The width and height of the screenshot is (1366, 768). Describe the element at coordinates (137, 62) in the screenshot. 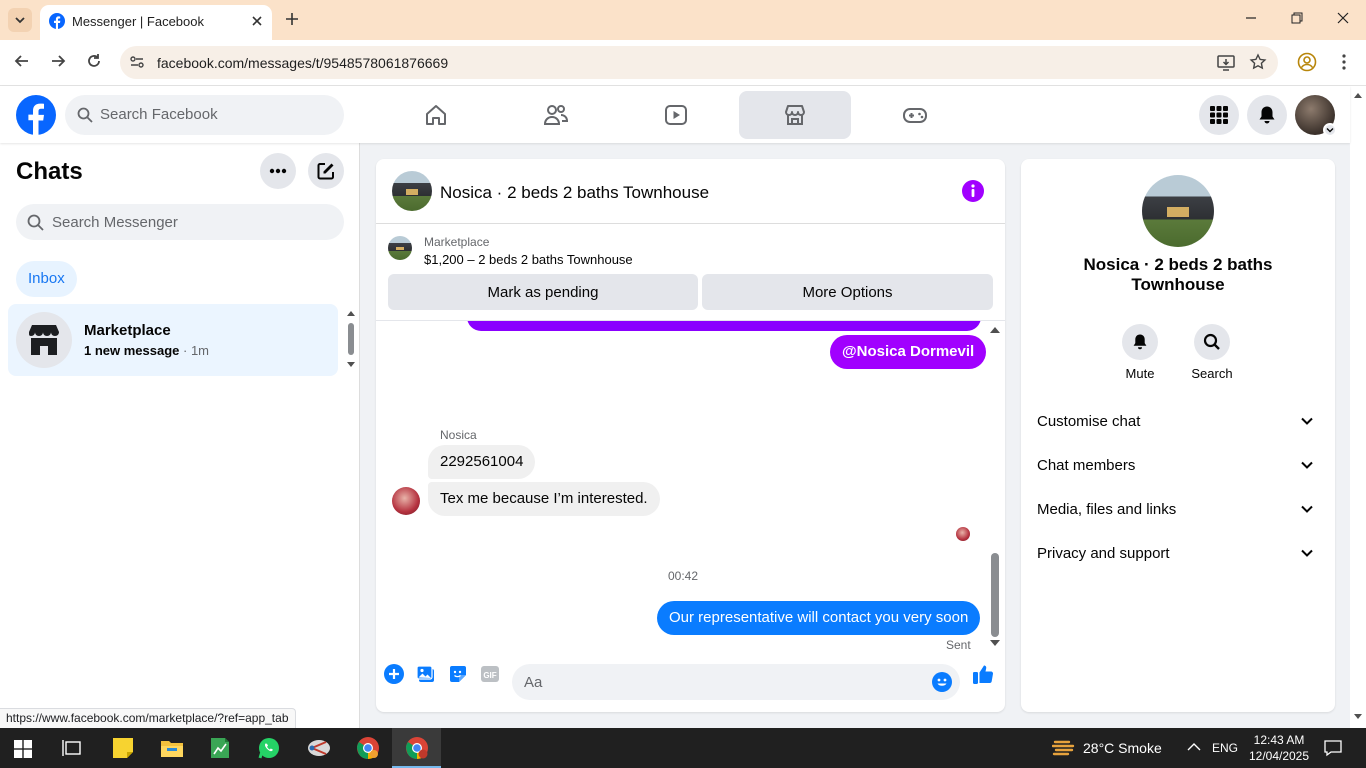

I see `site-settings-icon` at that location.